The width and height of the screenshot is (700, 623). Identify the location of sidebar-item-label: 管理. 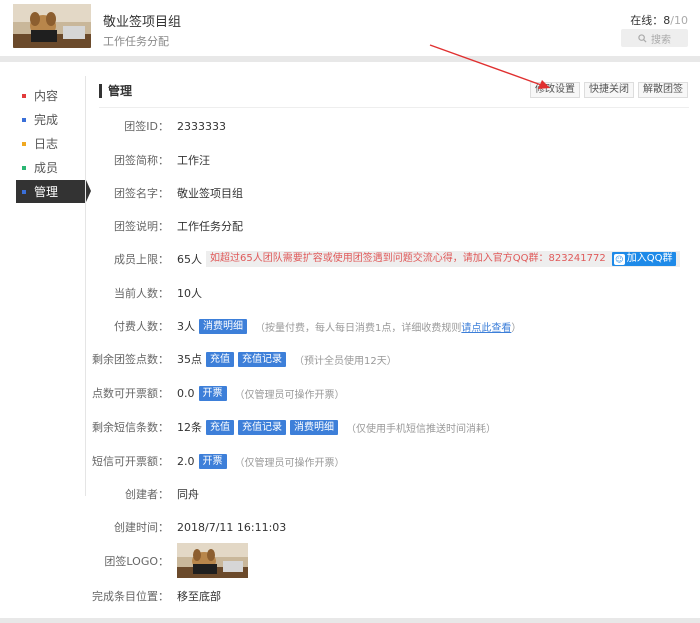
(46, 192).